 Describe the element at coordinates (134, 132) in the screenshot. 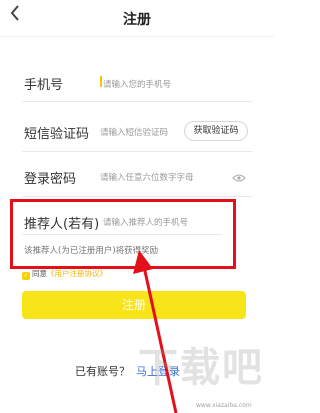

I see `sms-input: 请输入短信验证码` at that location.